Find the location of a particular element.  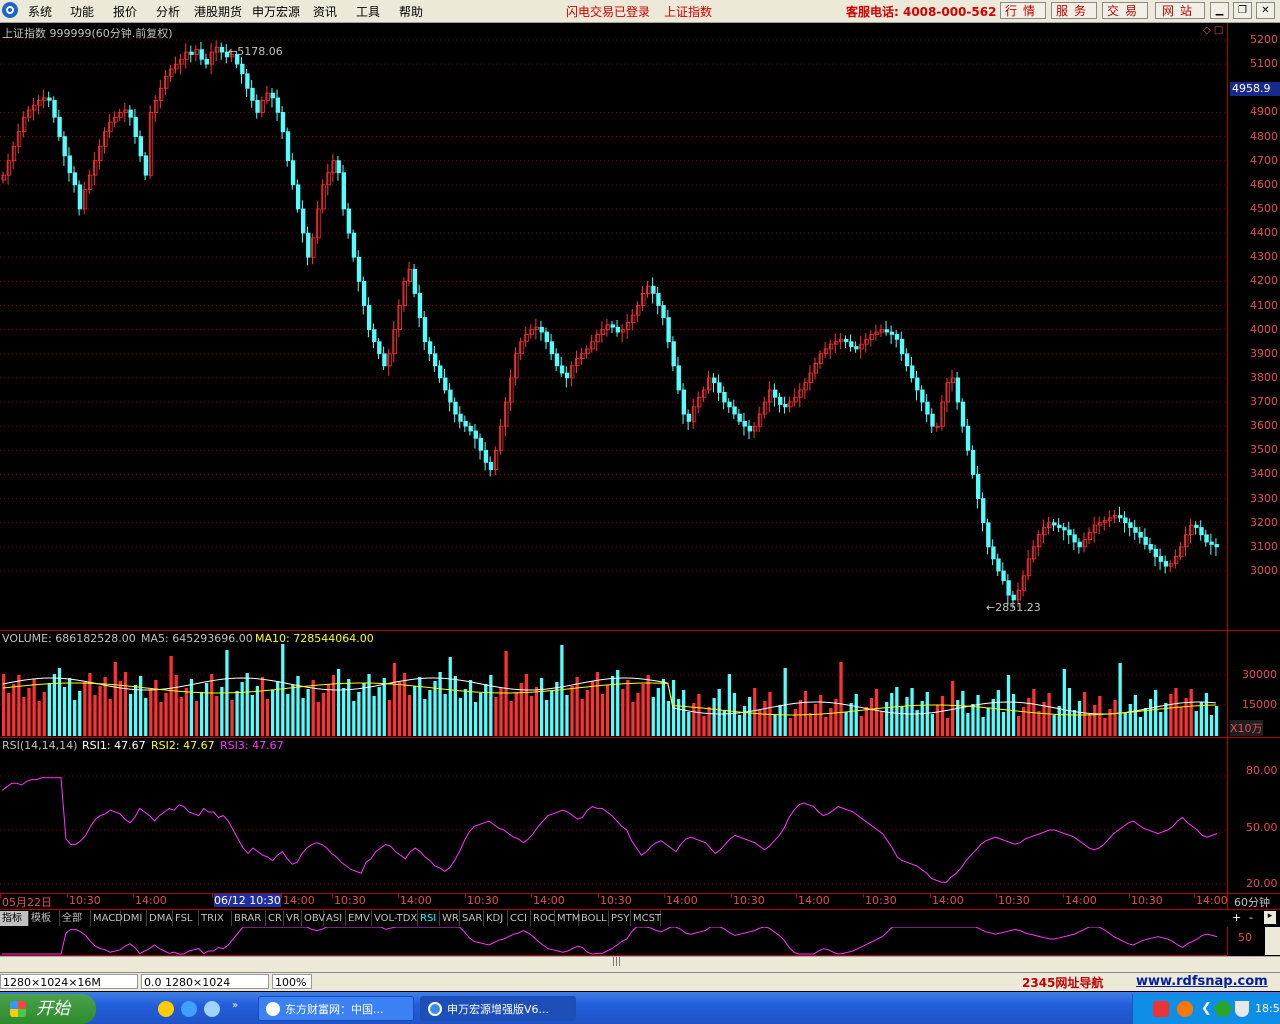

status-zoom: 100% is located at coordinates (292, 981).